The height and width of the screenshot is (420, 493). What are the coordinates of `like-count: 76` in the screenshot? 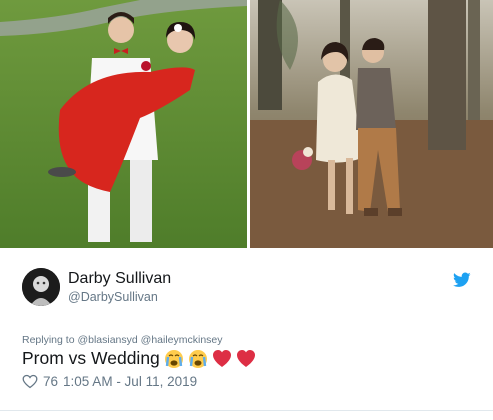 It's located at (50, 381).